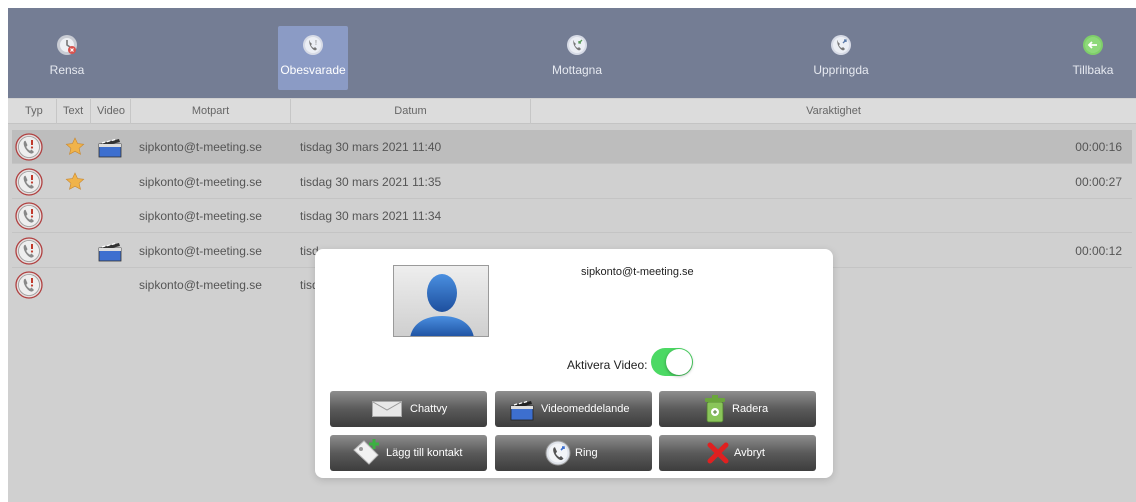 The image size is (1136, 502). Describe the element at coordinates (442, 305) in the screenshot. I see `person-silhouette-icon` at that location.